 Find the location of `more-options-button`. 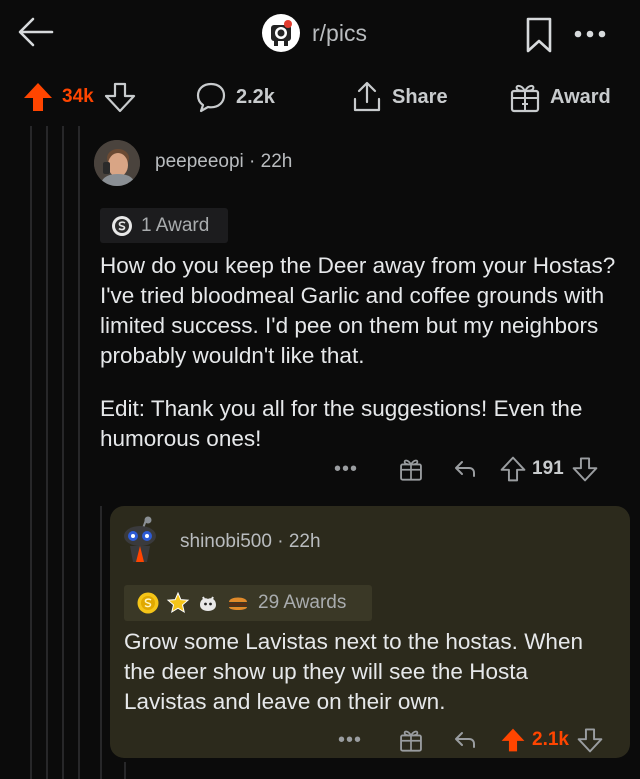

more-options-button is located at coordinates (590, 34).